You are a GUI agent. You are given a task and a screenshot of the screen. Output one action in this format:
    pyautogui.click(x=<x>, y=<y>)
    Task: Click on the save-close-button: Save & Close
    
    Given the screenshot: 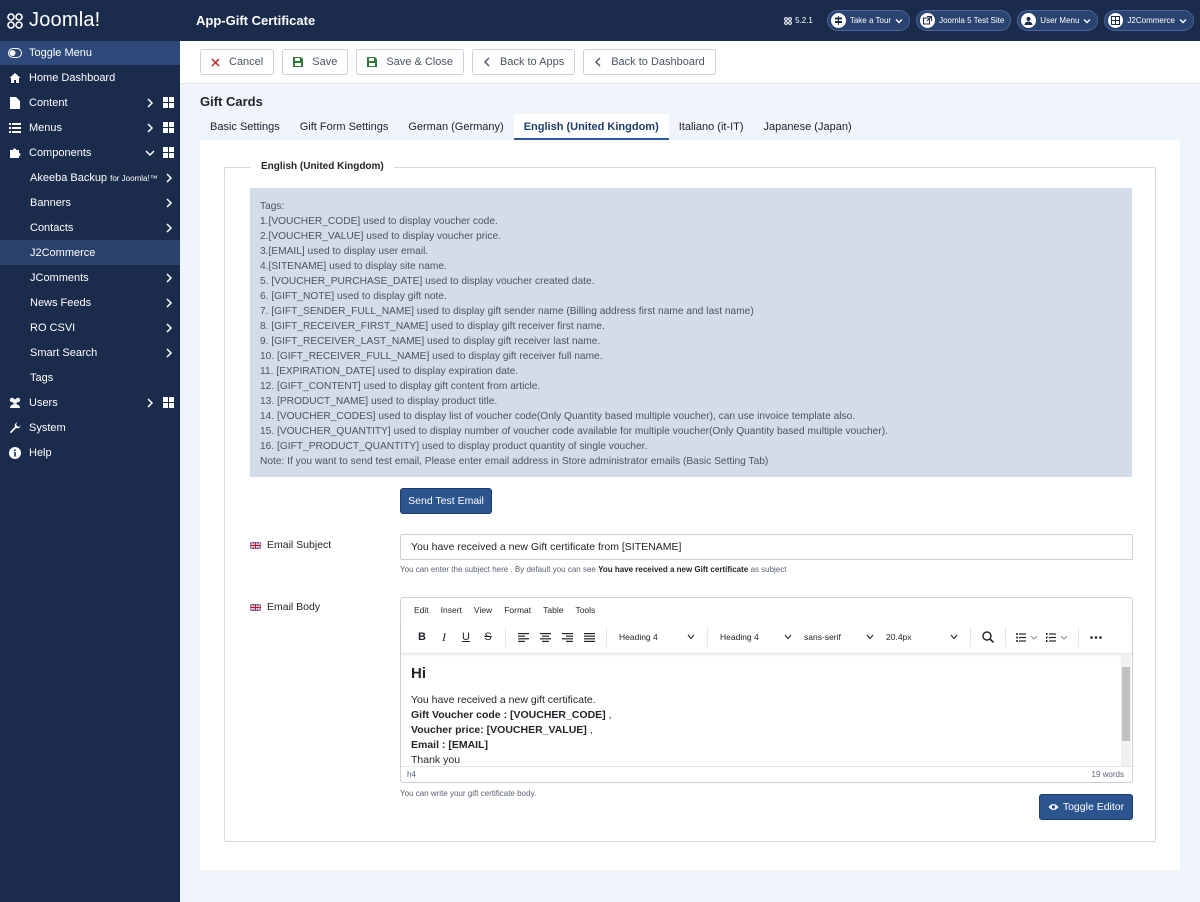 What is the action you would take?
    pyautogui.click(x=410, y=62)
    